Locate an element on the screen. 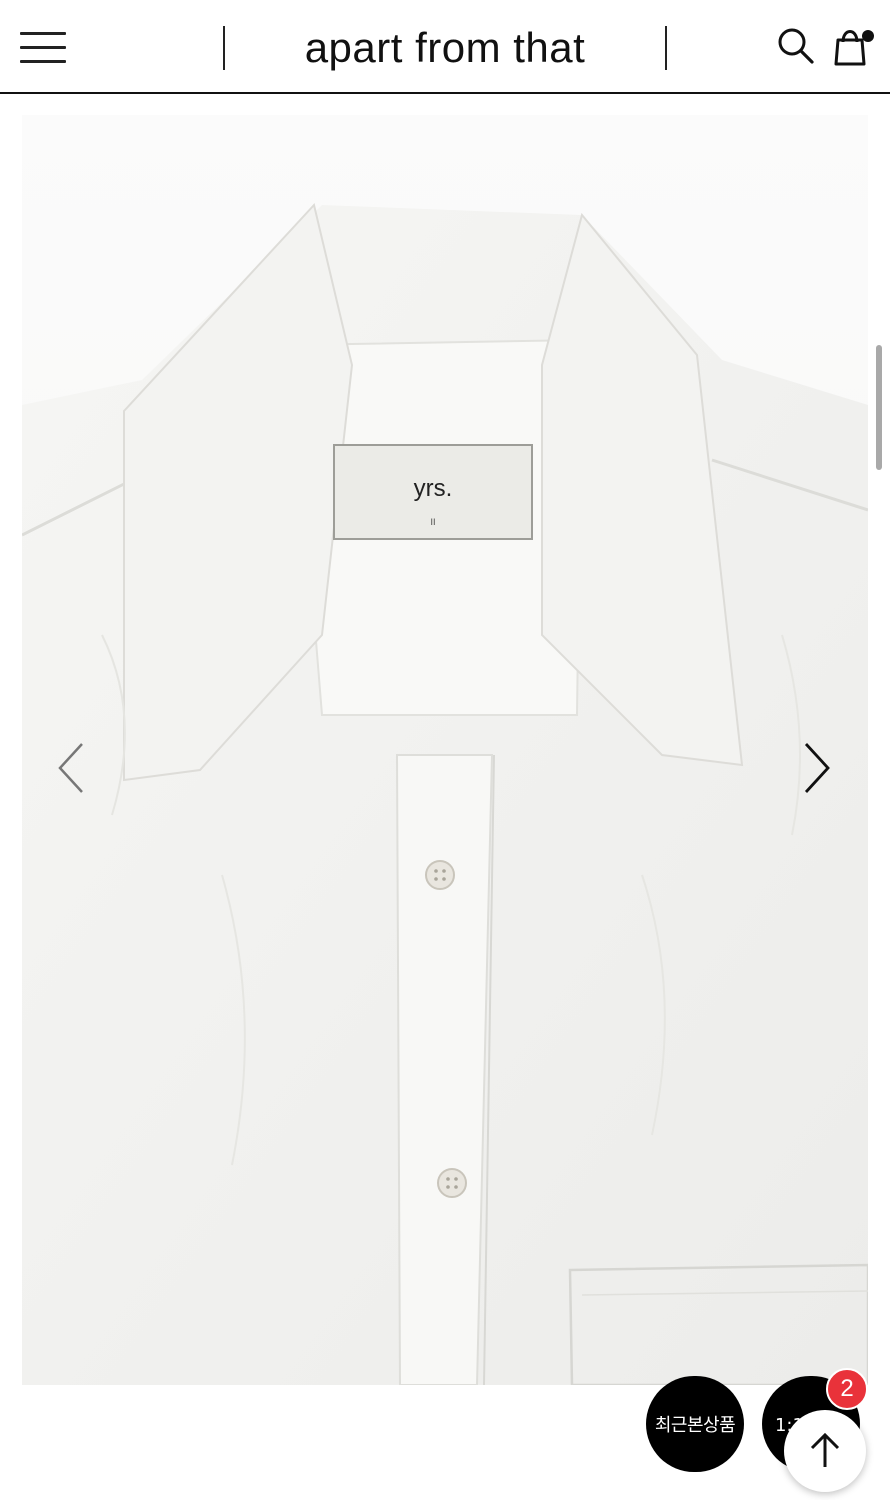 The width and height of the screenshot is (890, 1500). scroll-to-top-button is located at coordinates (825, 1451).